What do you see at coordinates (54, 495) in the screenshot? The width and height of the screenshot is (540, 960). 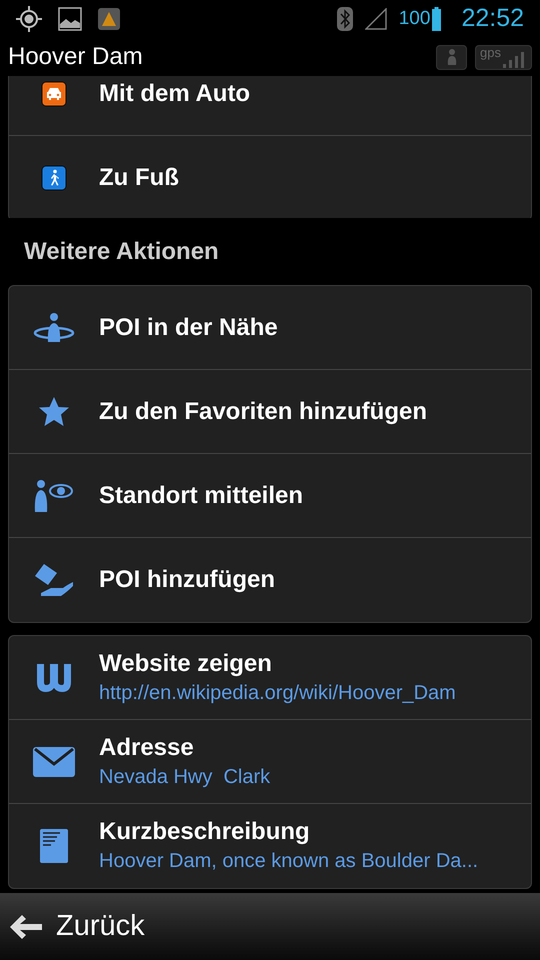 I see `person-eye-icon` at bounding box center [54, 495].